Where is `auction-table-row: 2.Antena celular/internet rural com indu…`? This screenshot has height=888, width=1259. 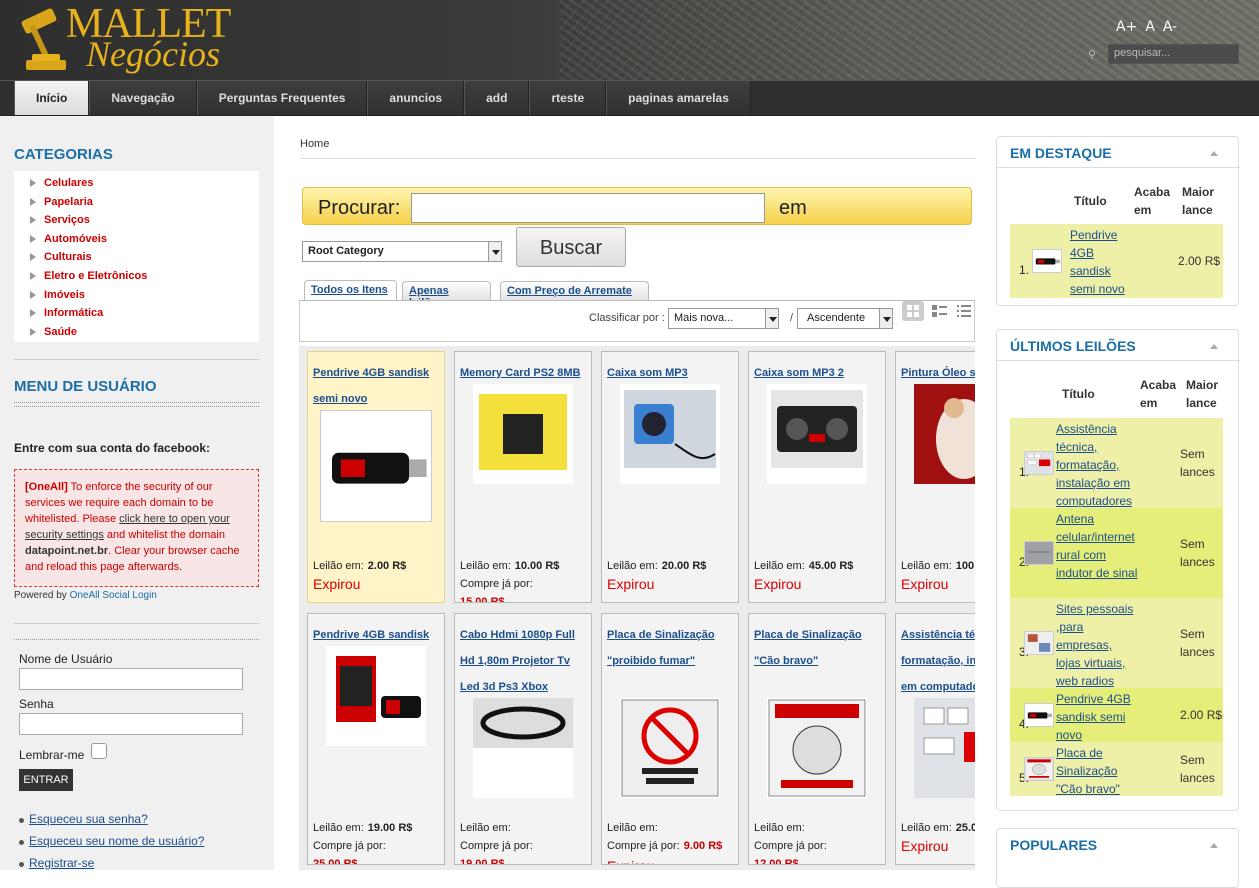 auction-table-row: 2.Antena celular/internet rural com indu… is located at coordinates (1116, 553).